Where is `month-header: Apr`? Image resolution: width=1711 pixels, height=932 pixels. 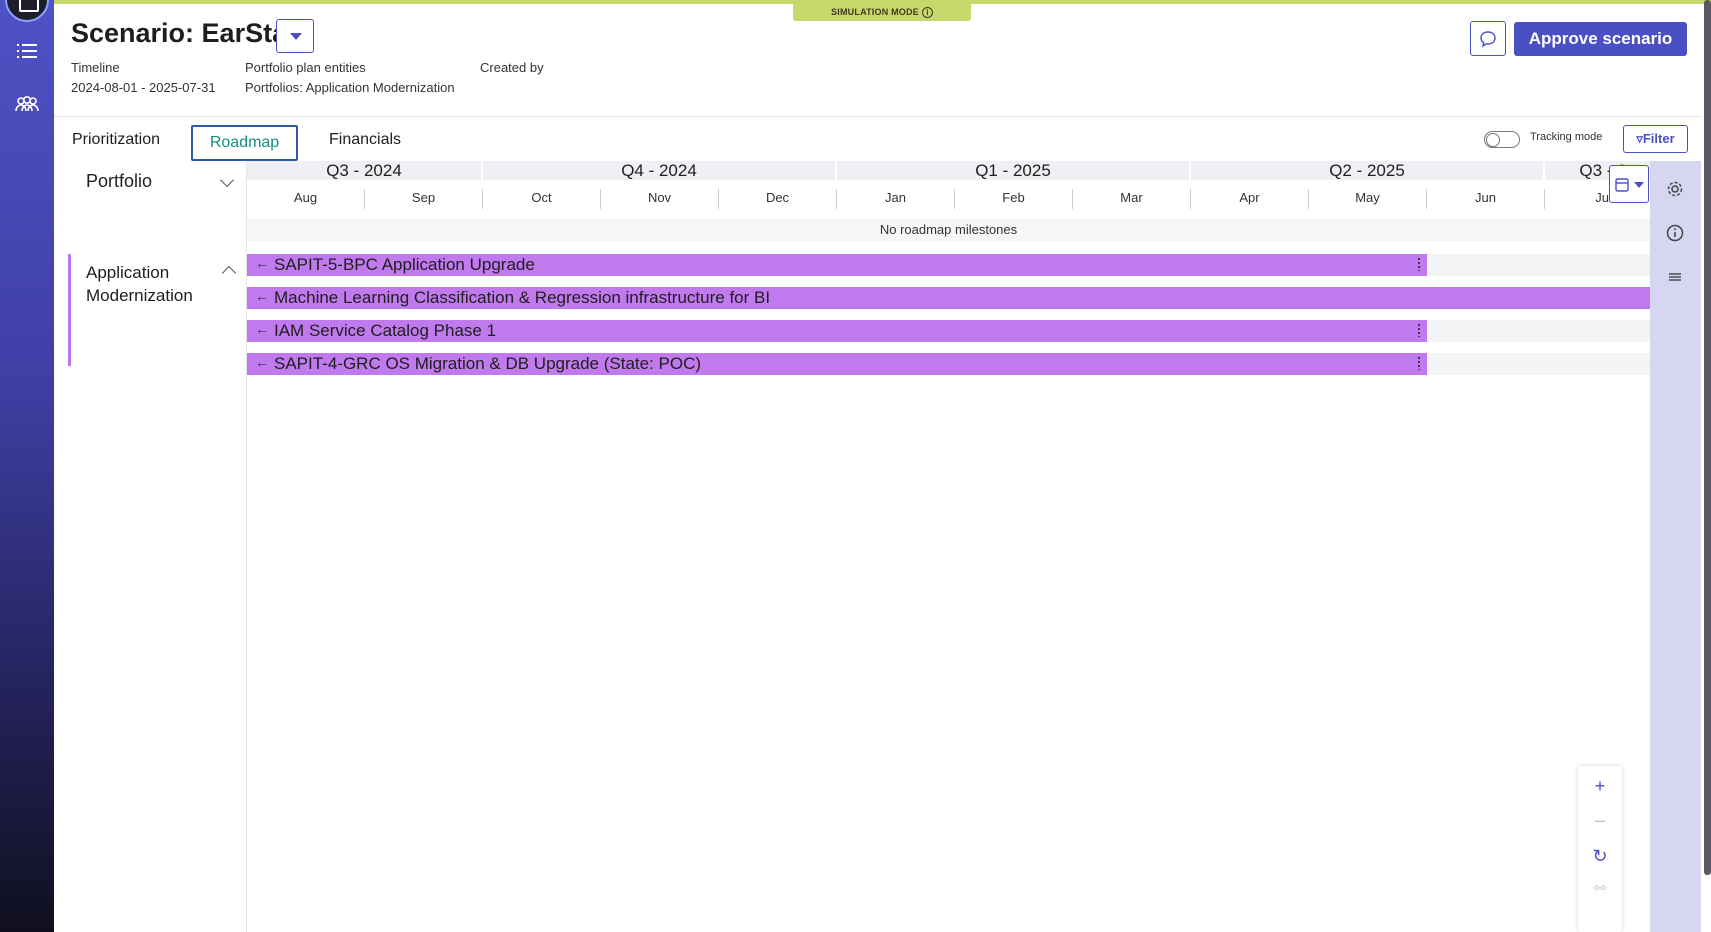
month-header: Apr is located at coordinates (1250, 199).